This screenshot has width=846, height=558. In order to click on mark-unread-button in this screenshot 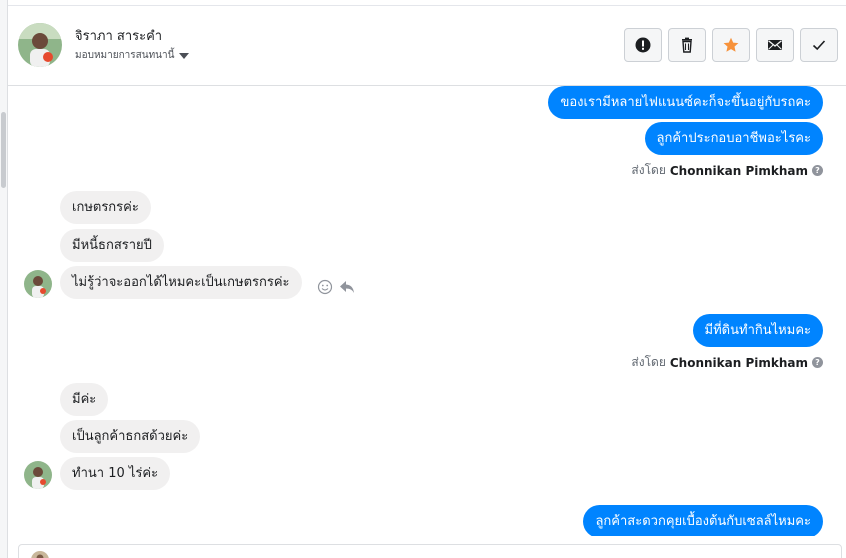, I will do `click(775, 45)`.